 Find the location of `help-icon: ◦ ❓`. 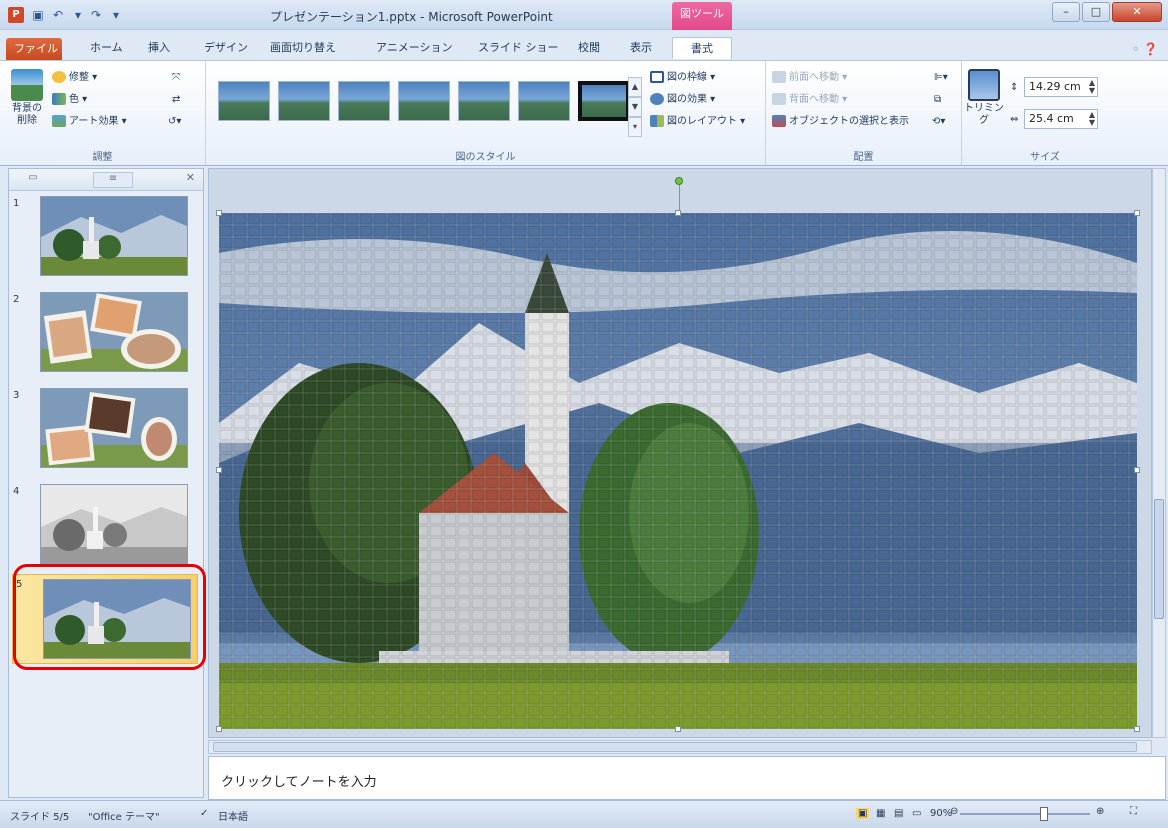

help-icon: ◦ ❓ is located at coordinates (1145, 49).